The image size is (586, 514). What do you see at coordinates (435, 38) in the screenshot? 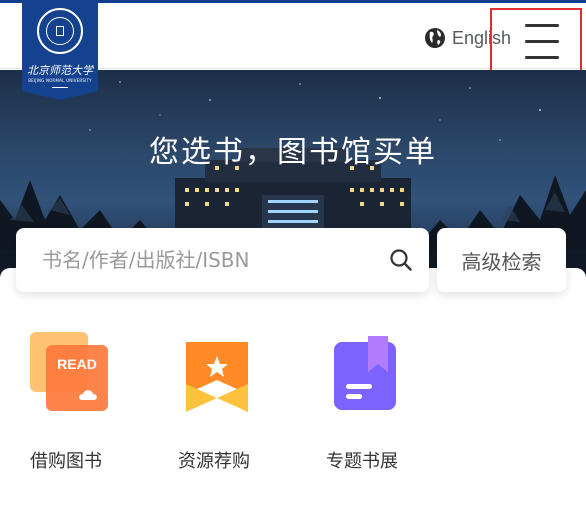
I see `globe-icon` at bounding box center [435, 38].